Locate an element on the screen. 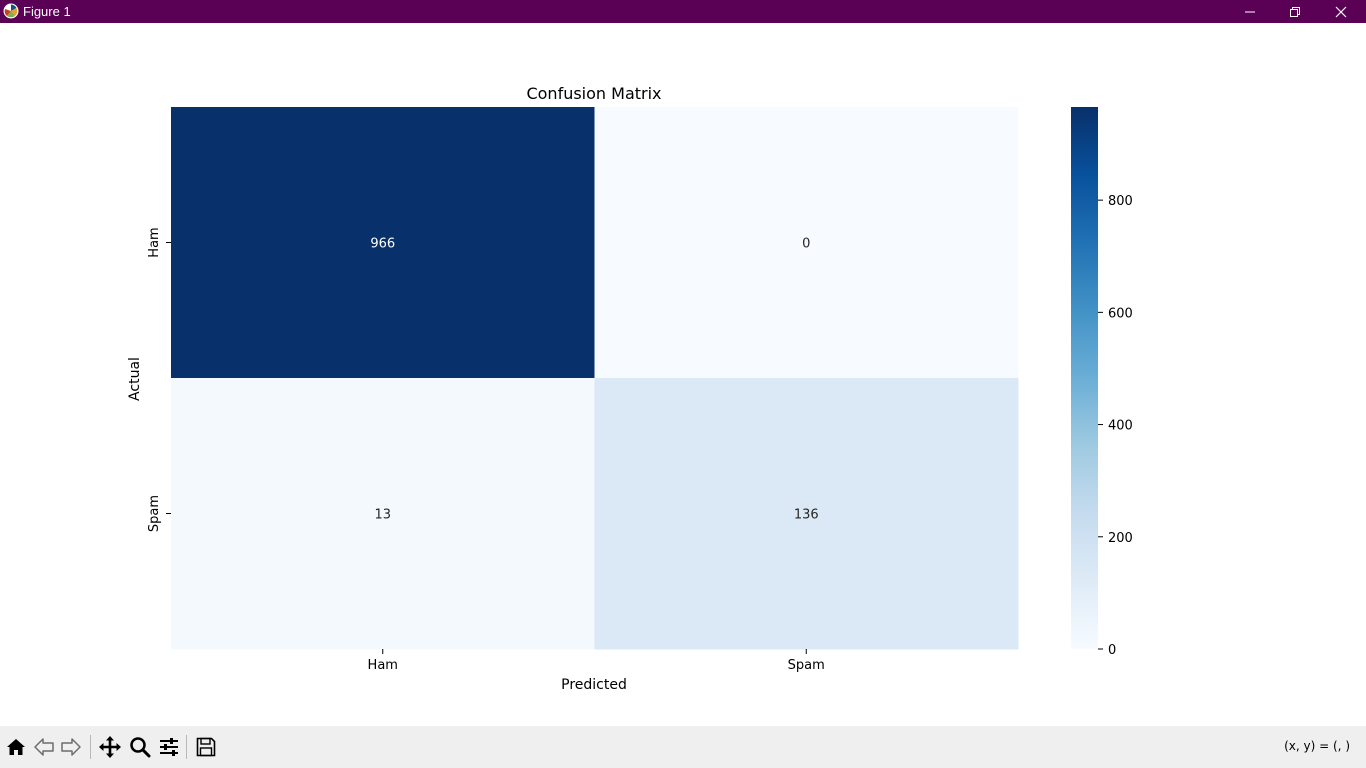  home-button is located at coordinates (16, 747).